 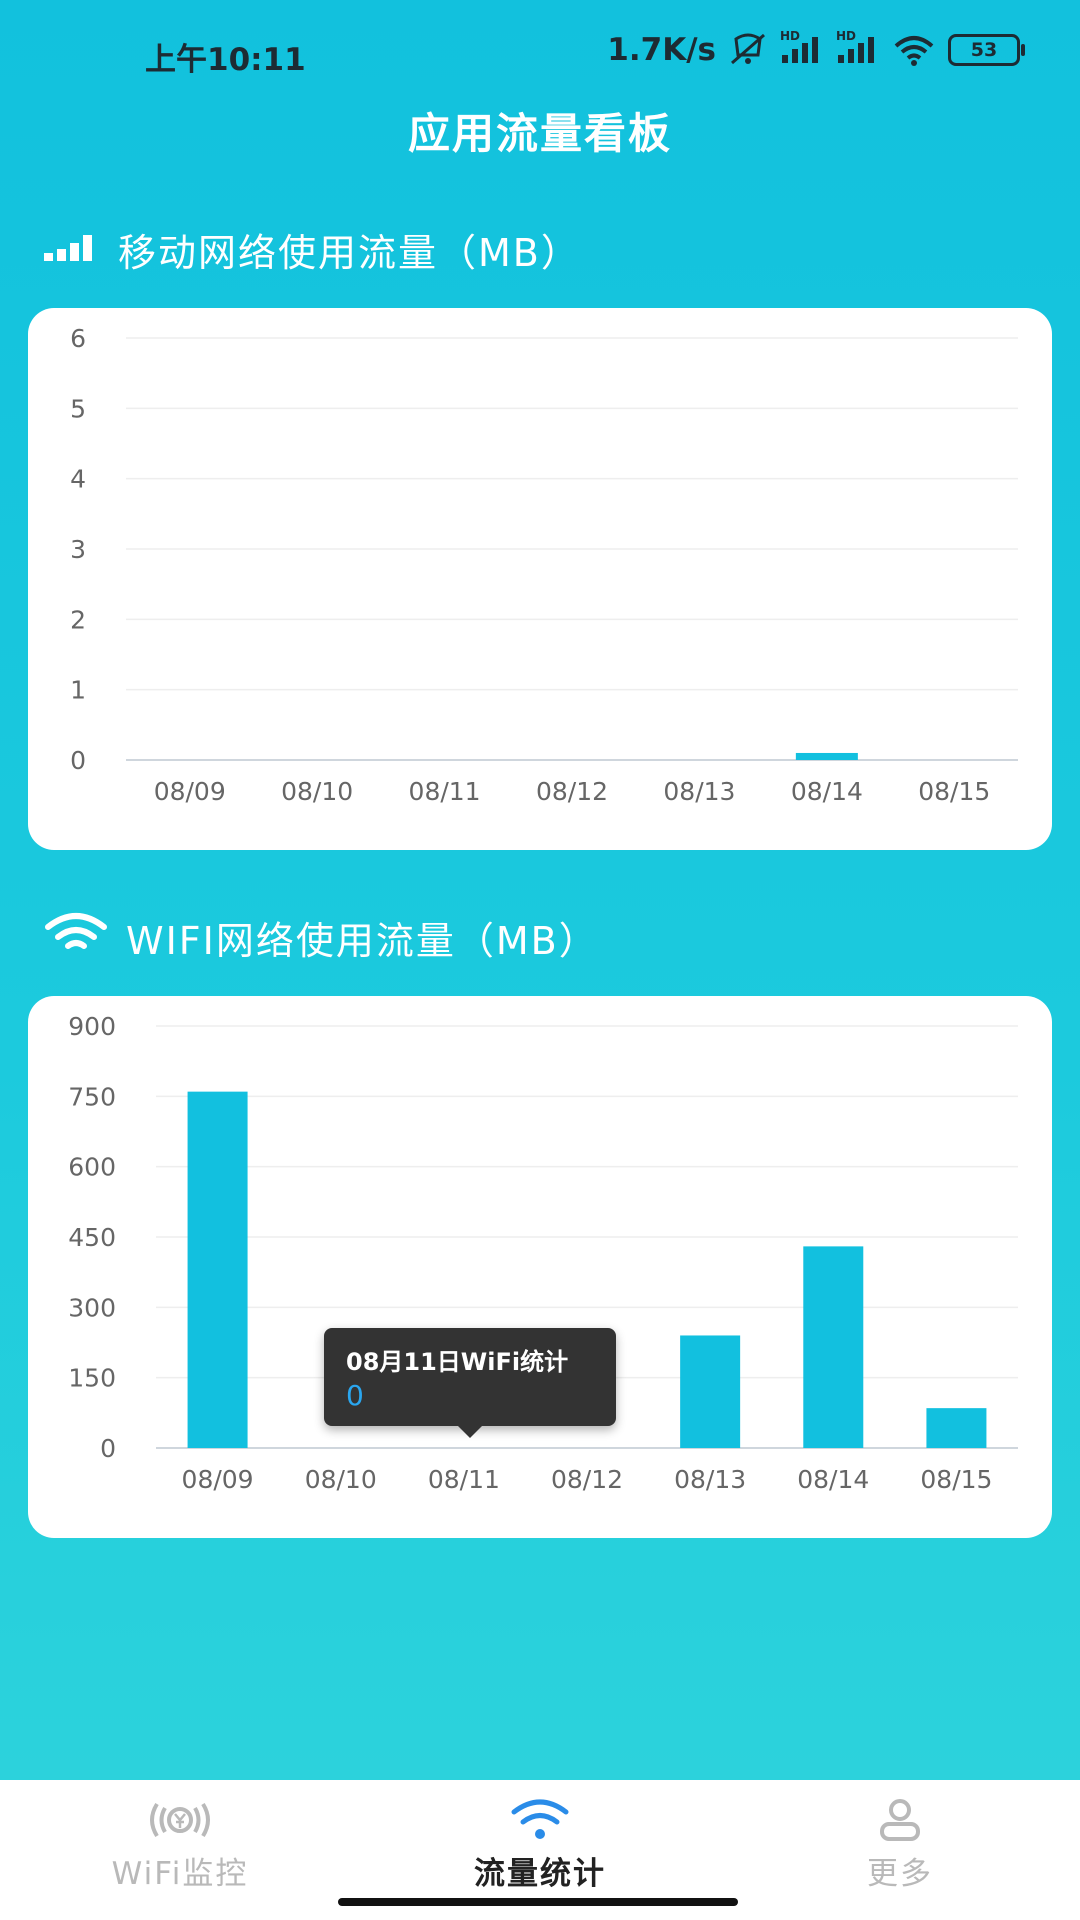 What do you see at coordinates (802, 47) in the screenshot?
I see `cell-signal-icon: HD` at bounding box center [802, 47].